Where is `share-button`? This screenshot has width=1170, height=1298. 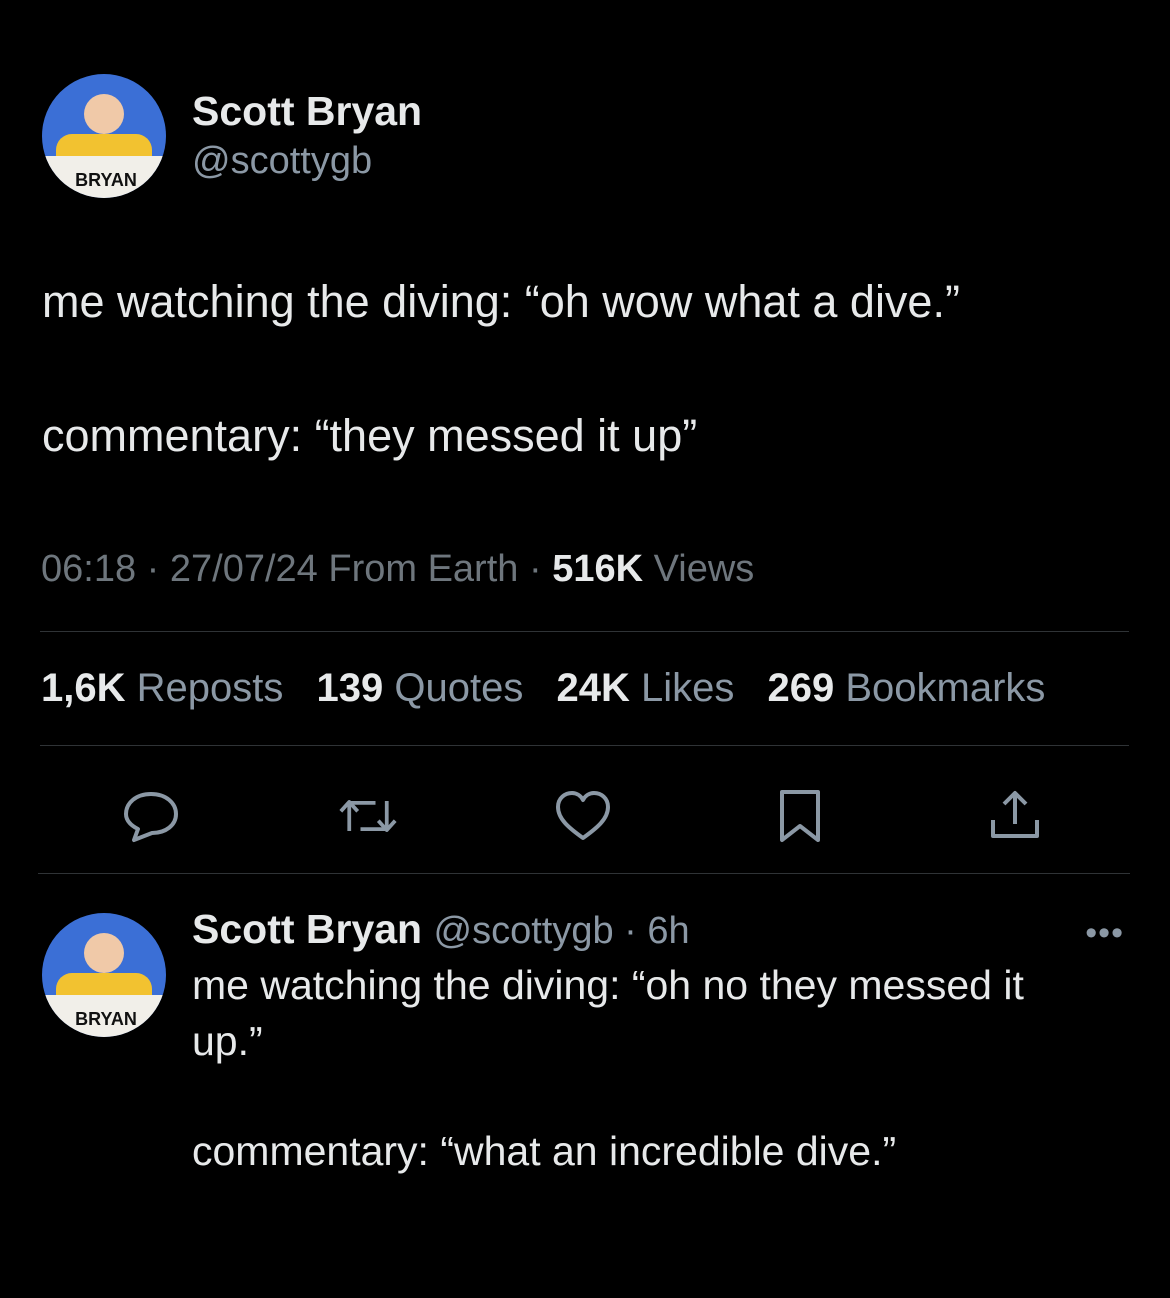
share-button is located at coordinates (1015, 816).